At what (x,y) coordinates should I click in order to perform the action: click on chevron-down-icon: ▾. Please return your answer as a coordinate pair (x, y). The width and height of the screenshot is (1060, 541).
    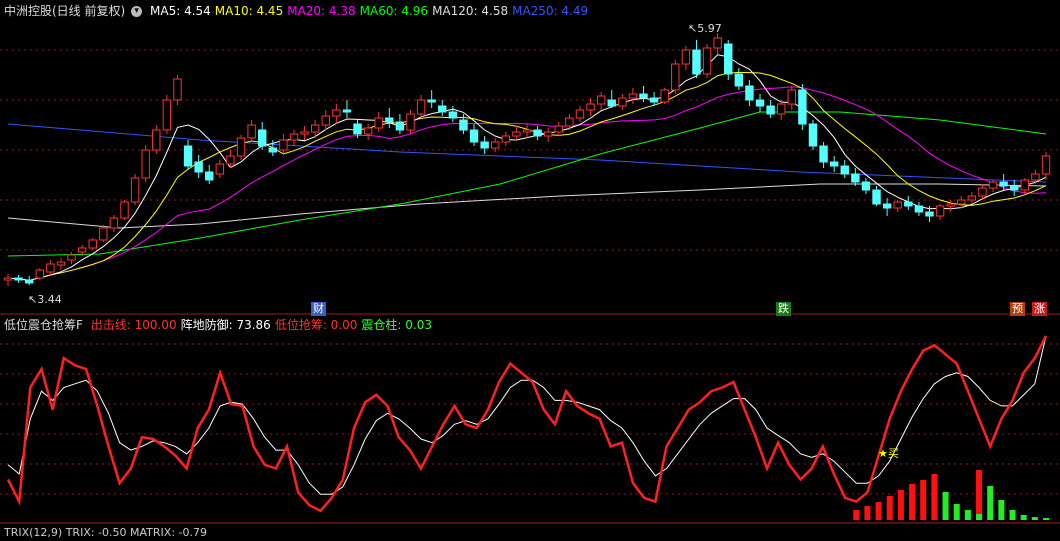
    Looking at the image, I should click on (137, 11).